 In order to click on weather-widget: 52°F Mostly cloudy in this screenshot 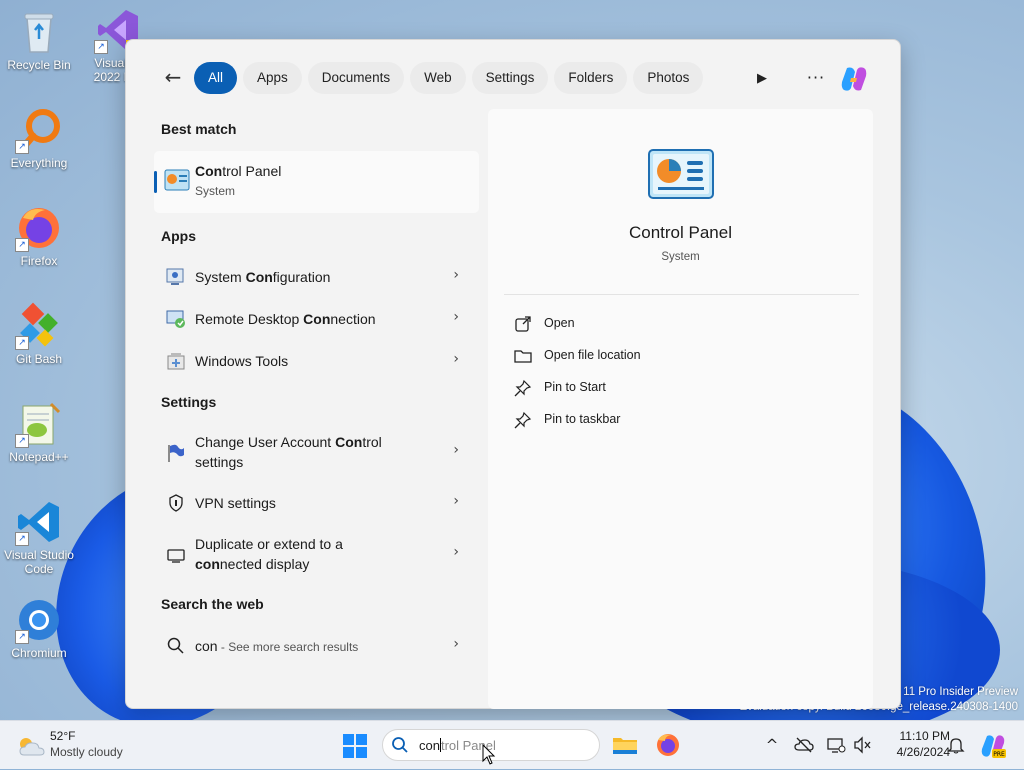, I will do `click(84, 746)`.